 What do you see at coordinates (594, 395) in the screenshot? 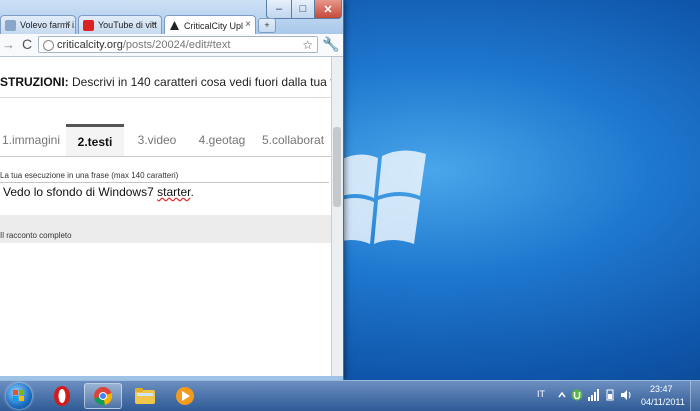
I see `network-signal-icon` at bounding box center [594, 395].